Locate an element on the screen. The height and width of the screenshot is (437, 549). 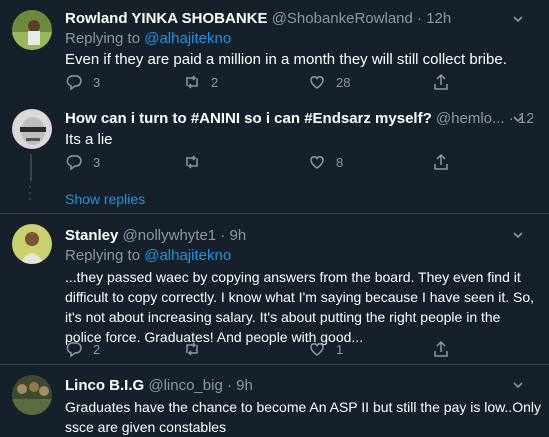
timestamp: 12h is located at coordinates (438, 18).